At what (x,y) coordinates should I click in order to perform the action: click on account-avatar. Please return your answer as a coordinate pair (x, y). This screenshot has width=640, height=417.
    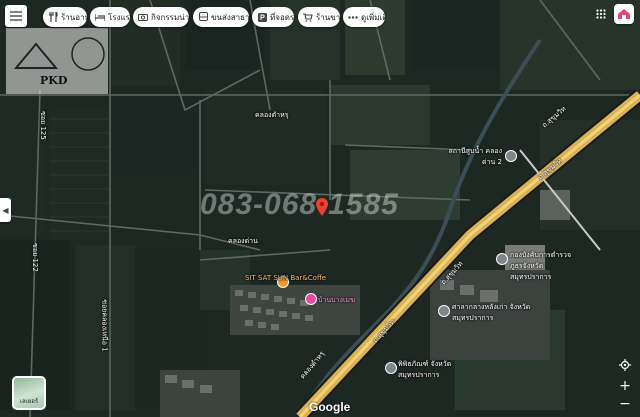
    Looking at the image, I should click on (624, 14).